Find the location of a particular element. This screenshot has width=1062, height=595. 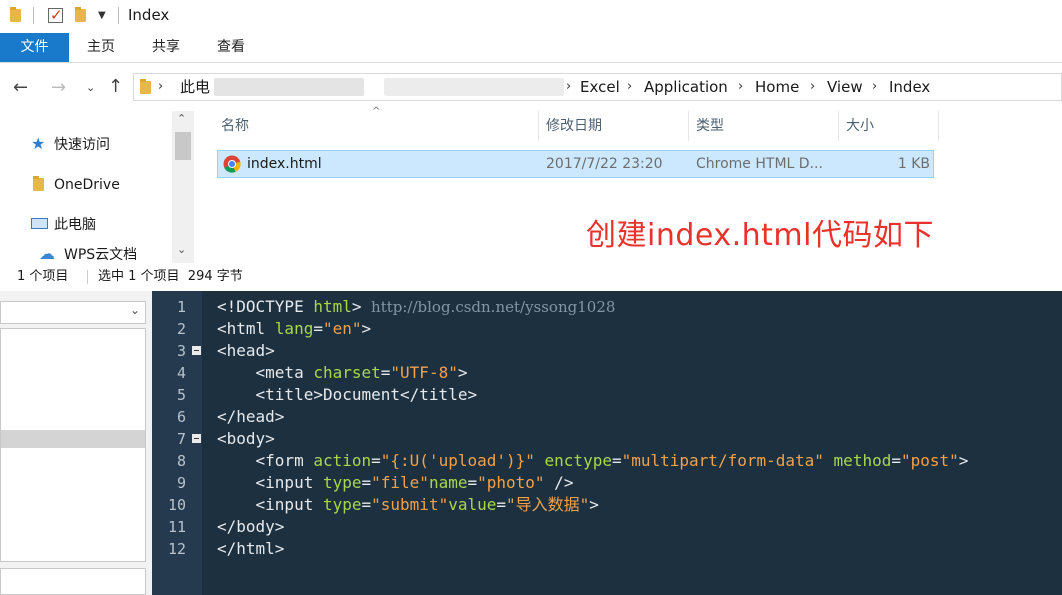

status-item-count: 1 个项目 is located at coordinates (43, 276).